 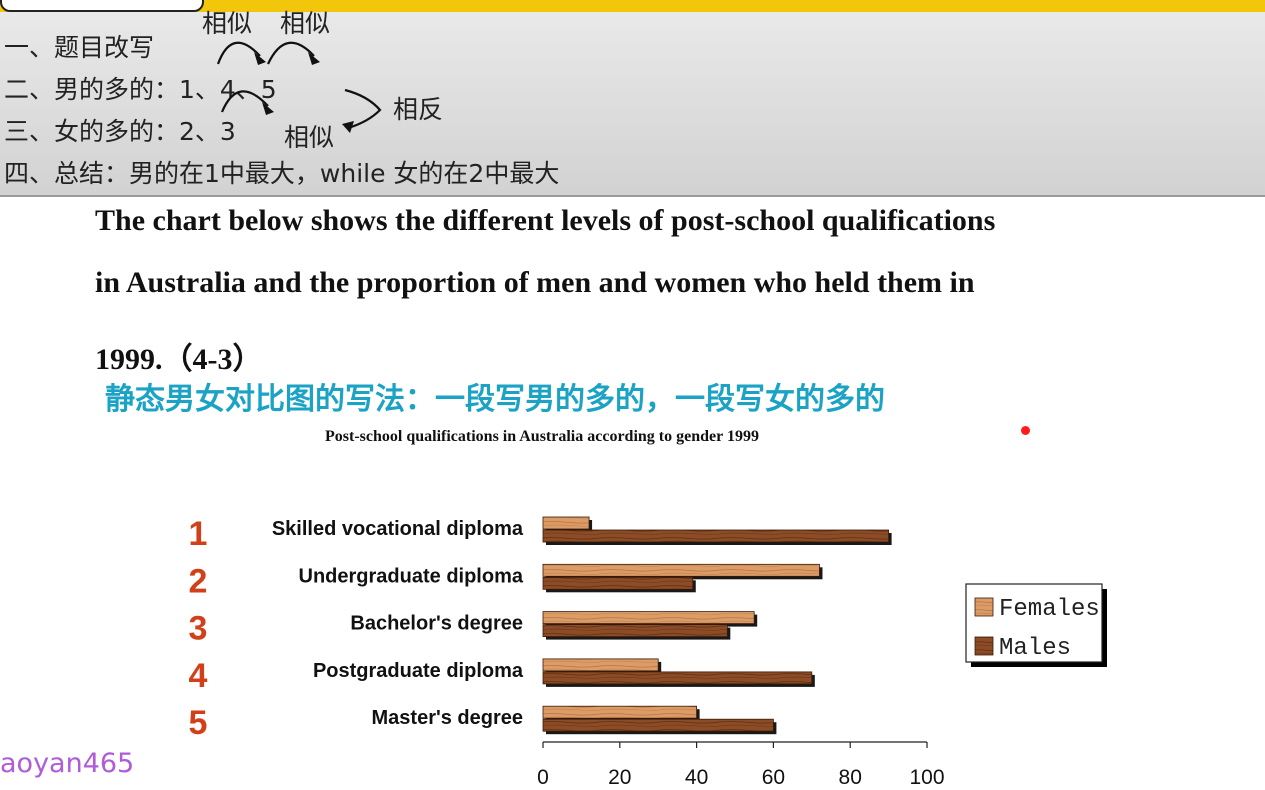 I want to click on x-tick-label-80: 80, so click(x=850, y=777).